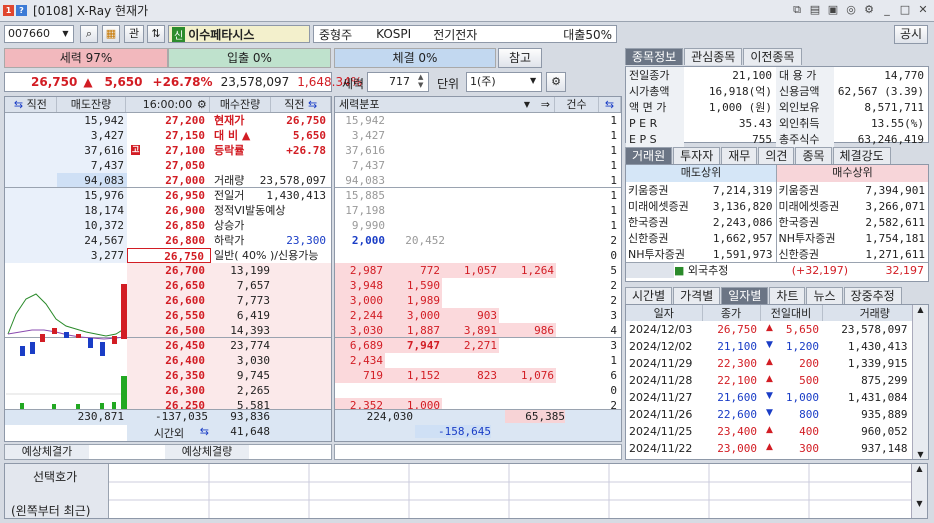  Describe the element at coordinates (887, 10) in the screenshot. I see `minimize-icon: _` at that location.